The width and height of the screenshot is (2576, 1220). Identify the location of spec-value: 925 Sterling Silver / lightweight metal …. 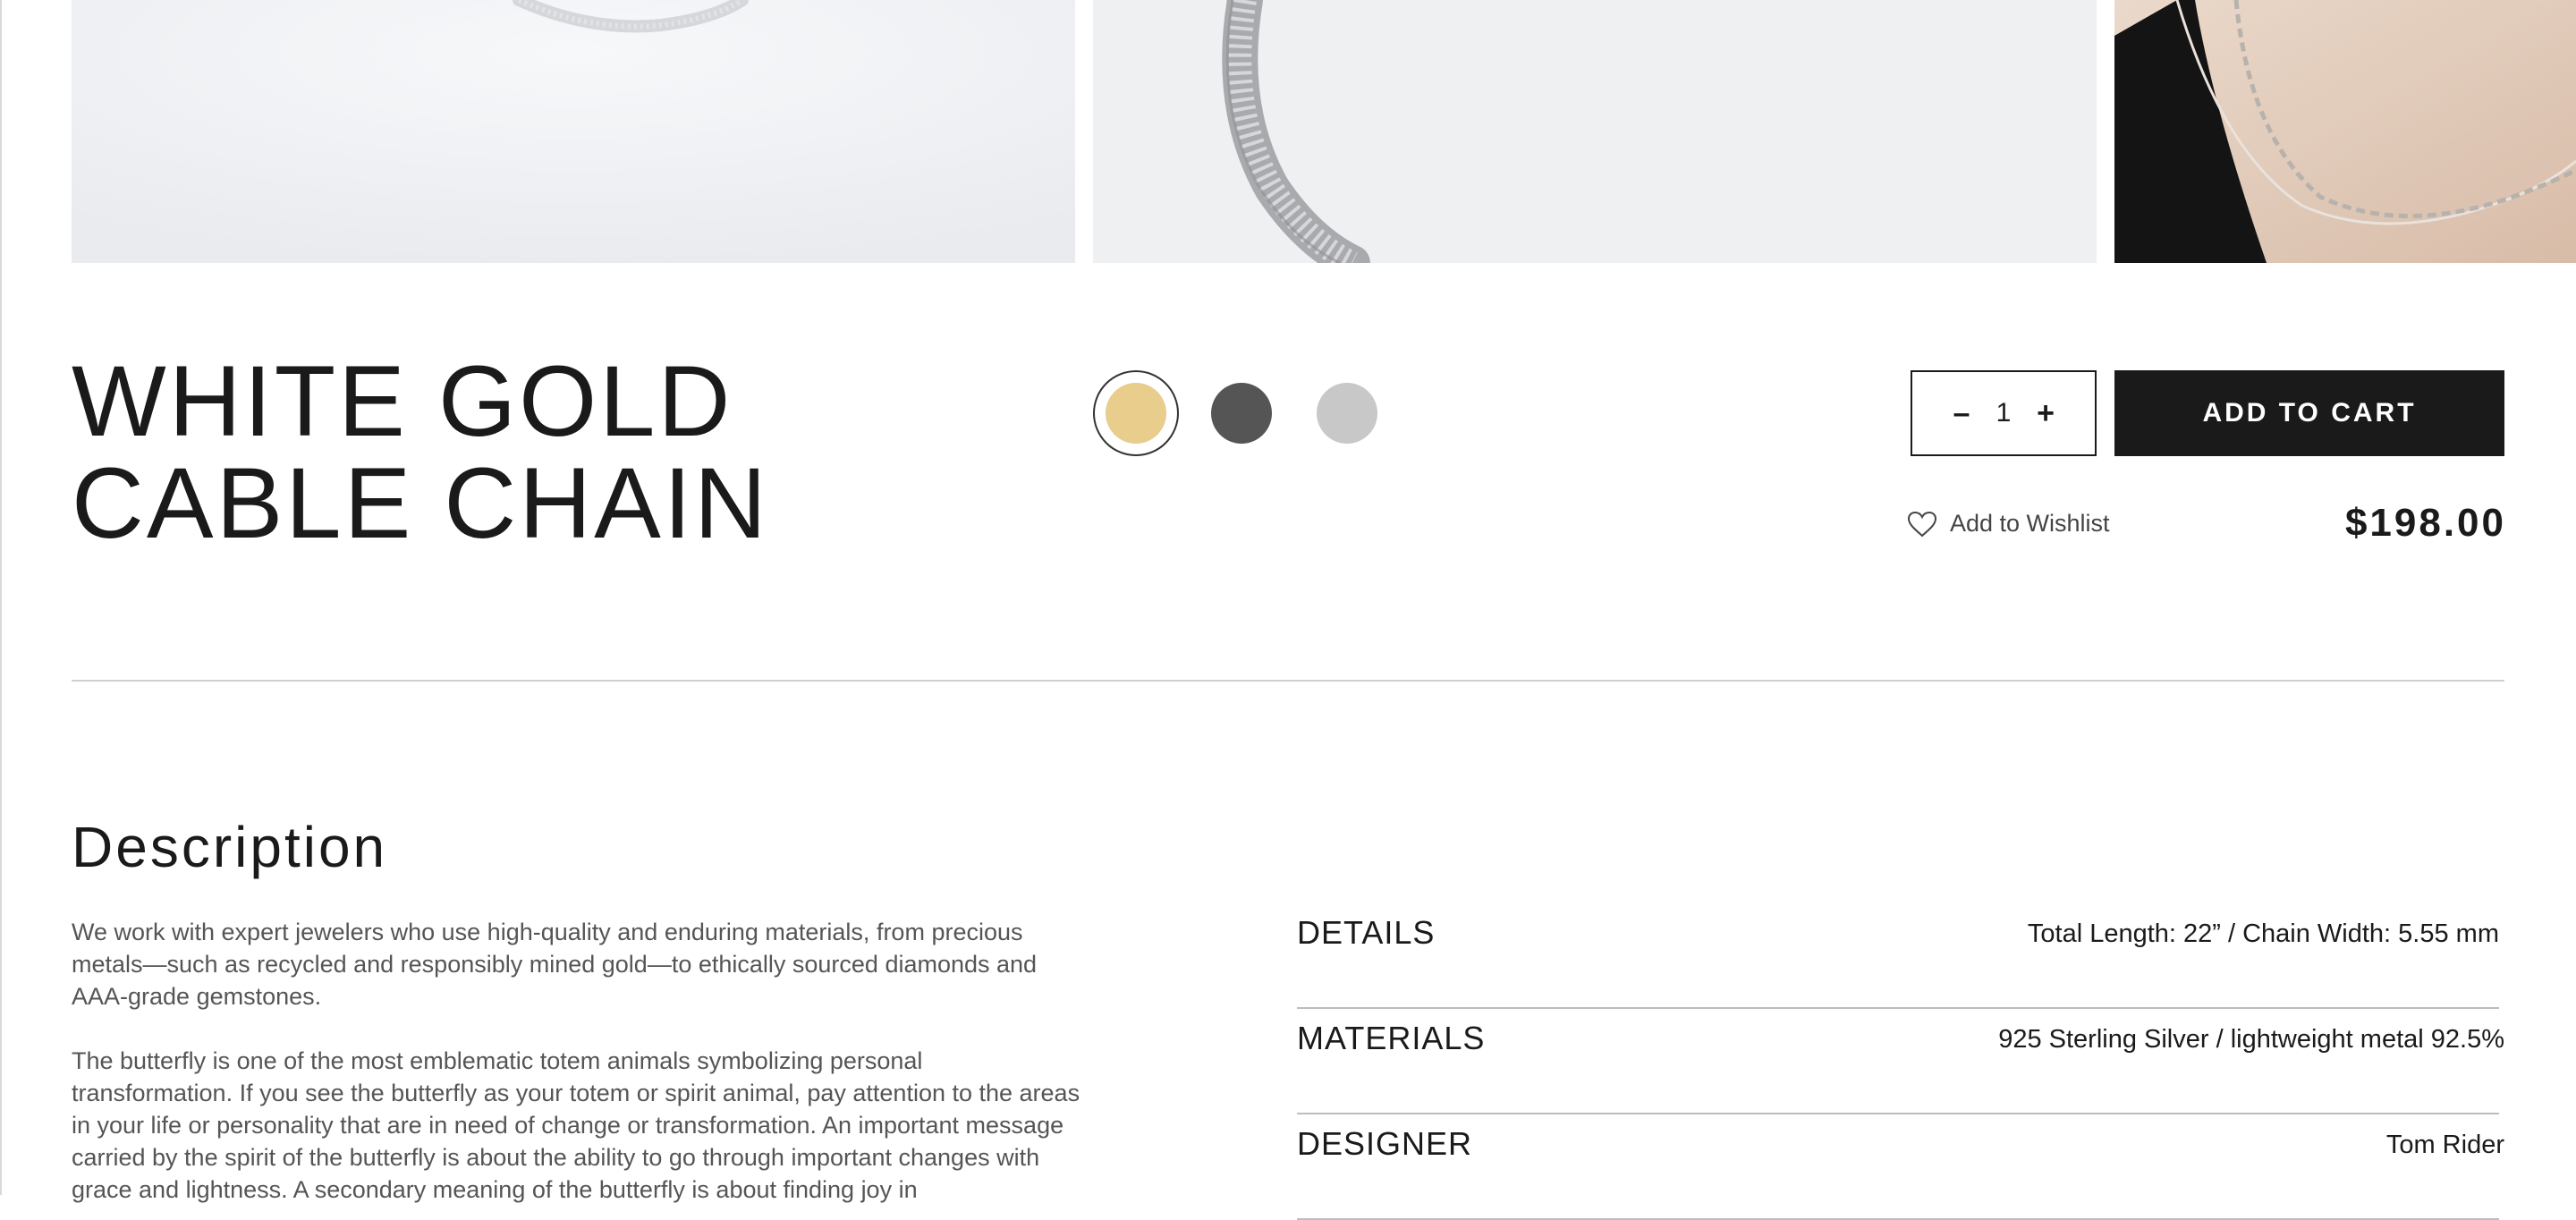
(2251, 1039).